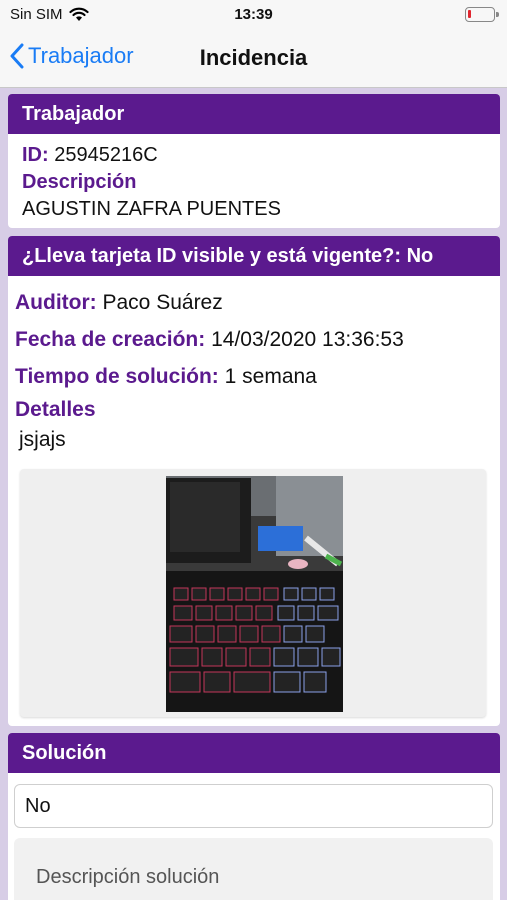  I want to click on details-value: jsjajs, so click(42, 439).